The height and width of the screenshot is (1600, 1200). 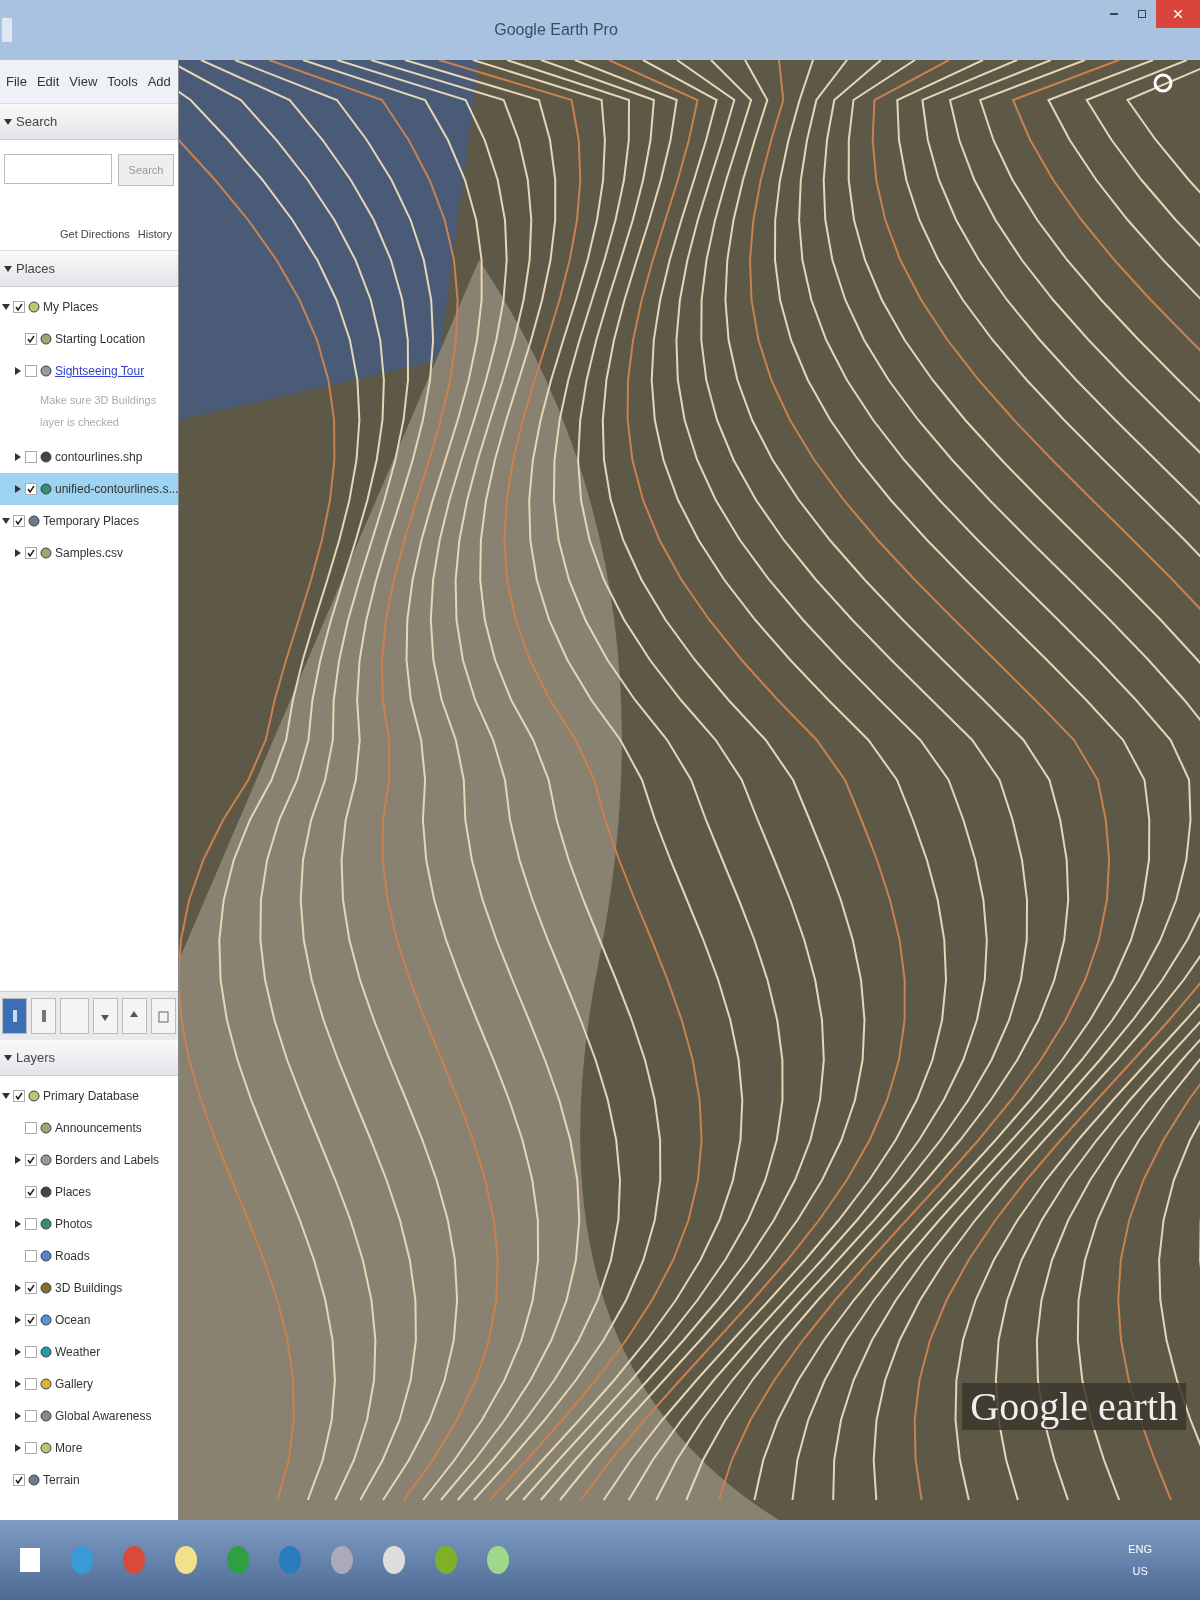 What do you see at coordinates (44, 1016) in the screenshot?
I see `folder-button` at bounding box center [44, 1016].